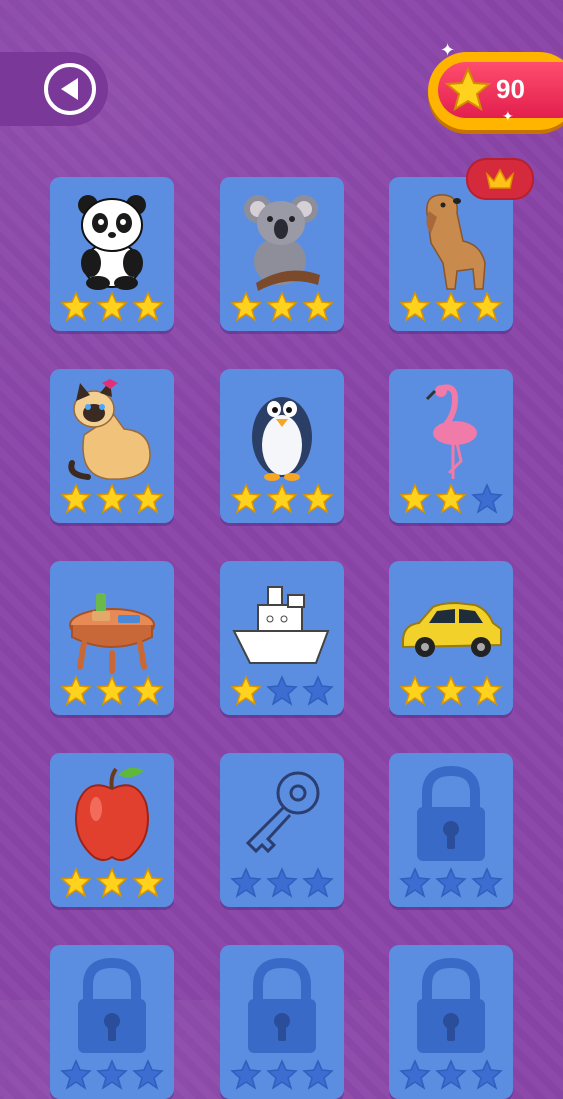 This screenshot has height=1099, width=563. I want to click on level-card-car, so click(451, 638).